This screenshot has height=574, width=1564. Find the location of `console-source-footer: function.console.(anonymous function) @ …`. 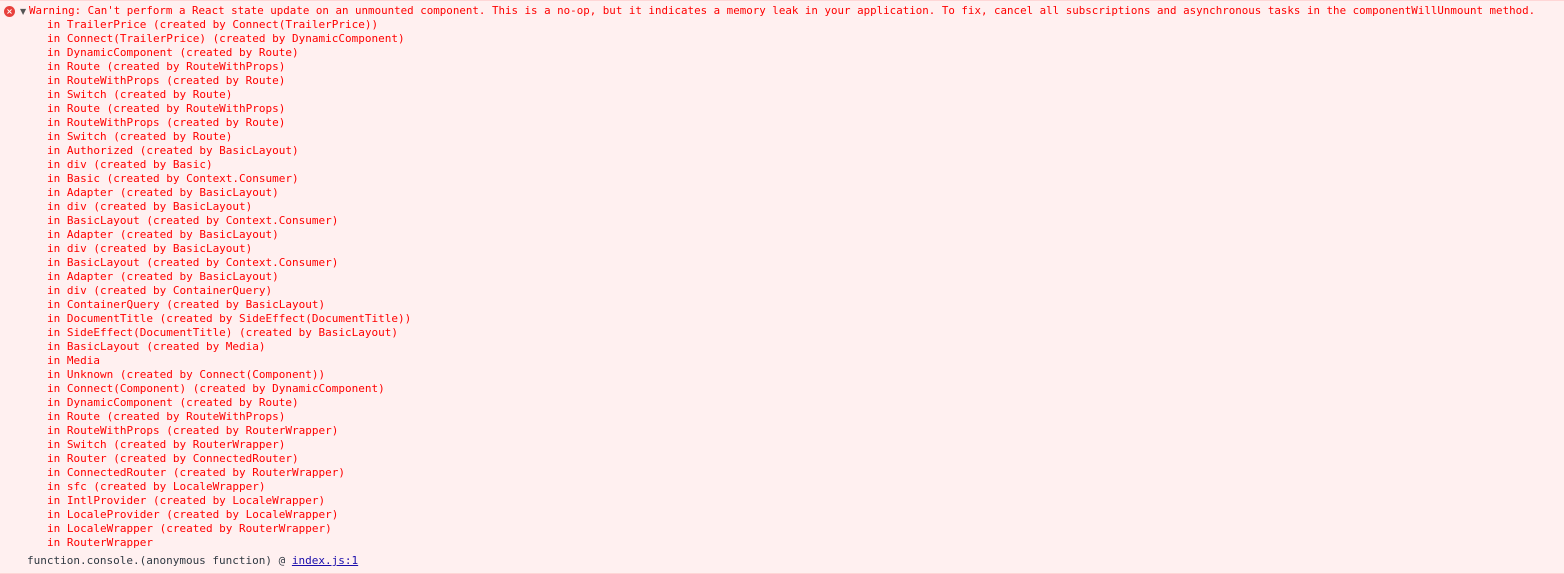

console-source-footer: function.console.(anonymous function) @ … is located at coordinates (192, 561).